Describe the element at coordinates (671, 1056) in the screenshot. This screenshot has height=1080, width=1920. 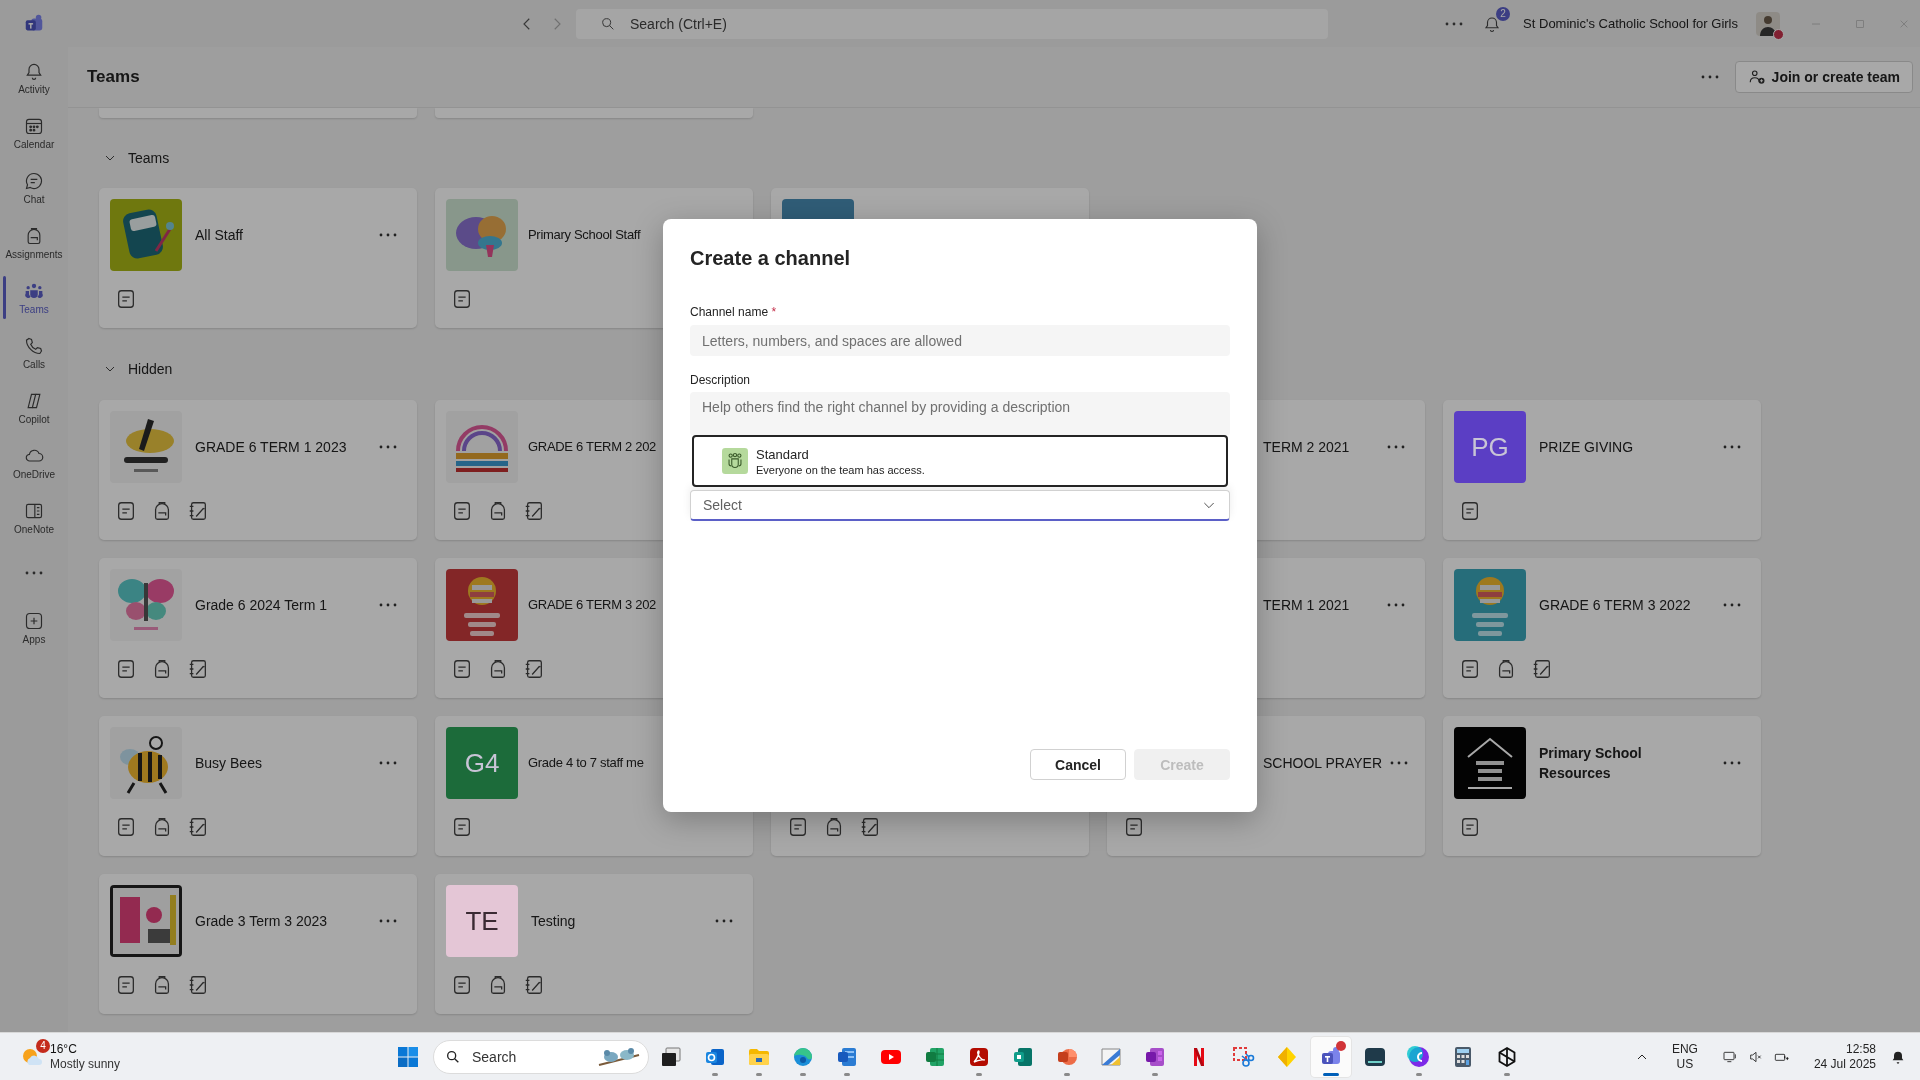
I see `task-view-icon` at that location.